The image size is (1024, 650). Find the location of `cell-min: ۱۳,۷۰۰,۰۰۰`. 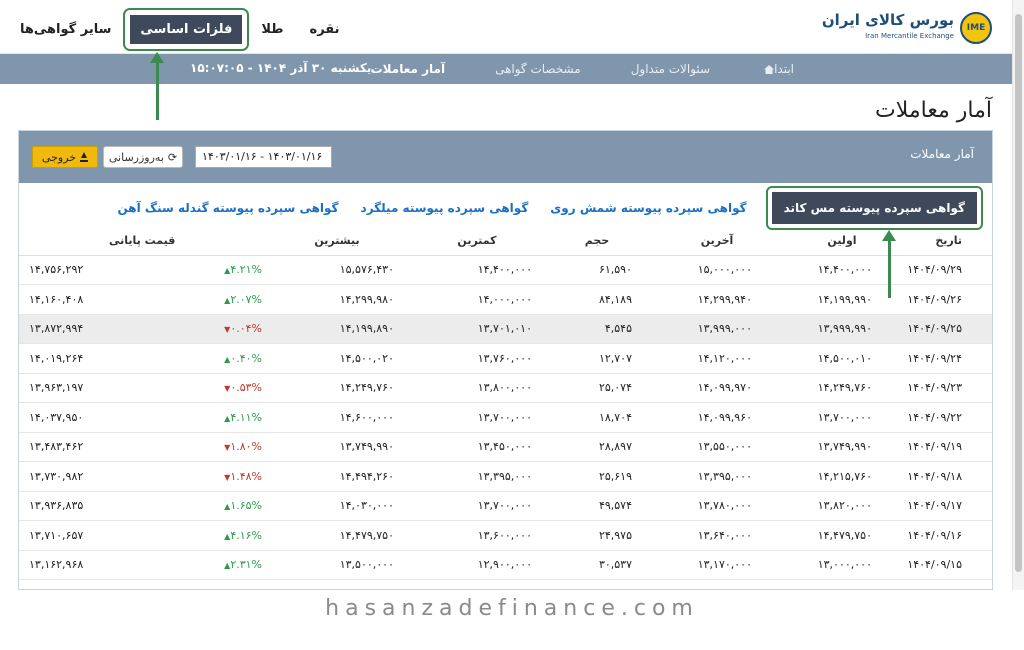

cell-min: ۱۳,۷۰۰,۰۰۰ is located at coordinates (477, 417).